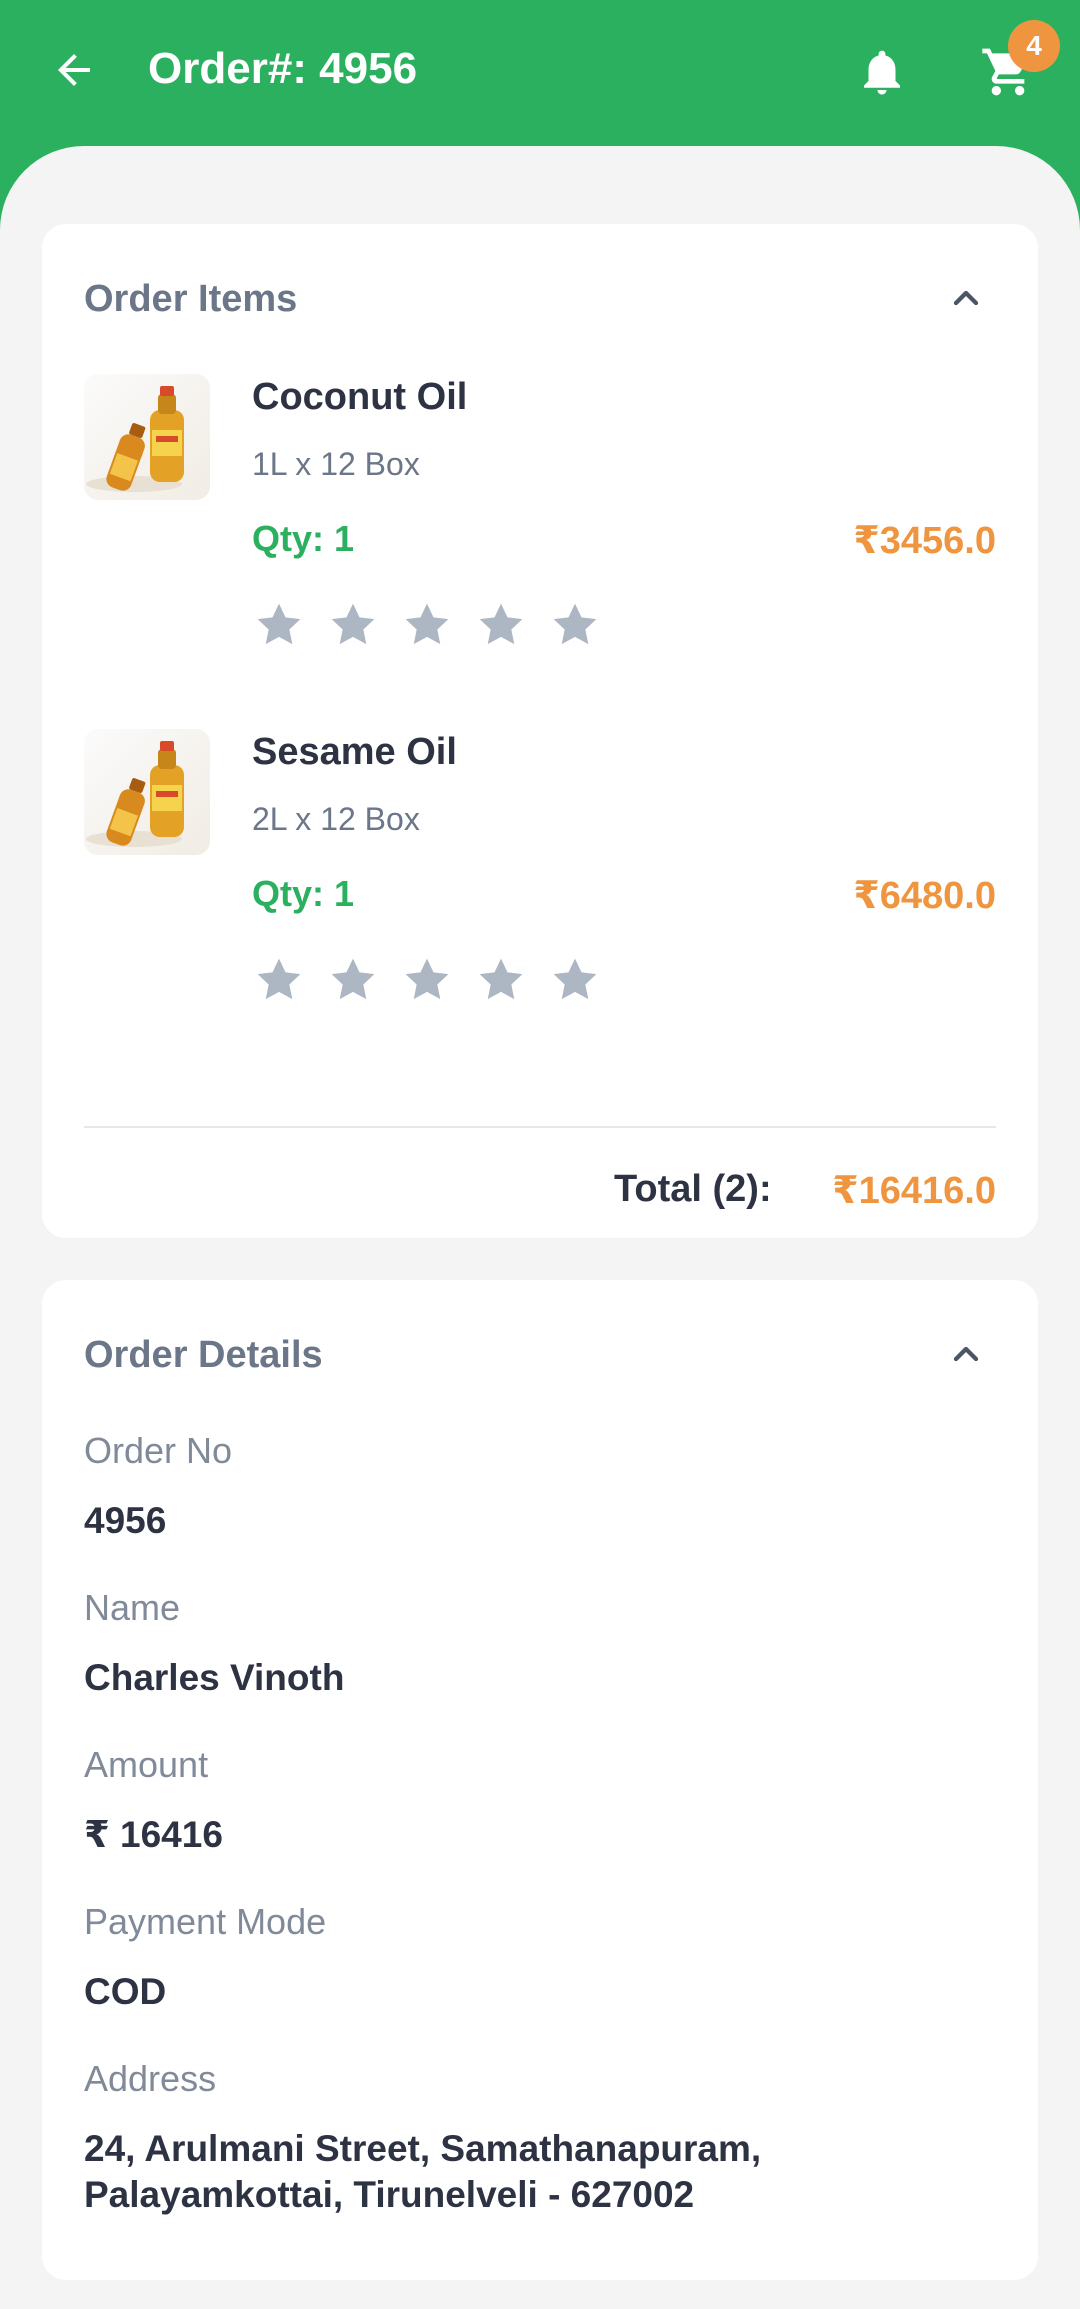 This screenshot has width=1080, height=2309. Describe the element at coordinates (914, 1191) in the screenshot. I see `total-value: ₹16416.0` at that location.